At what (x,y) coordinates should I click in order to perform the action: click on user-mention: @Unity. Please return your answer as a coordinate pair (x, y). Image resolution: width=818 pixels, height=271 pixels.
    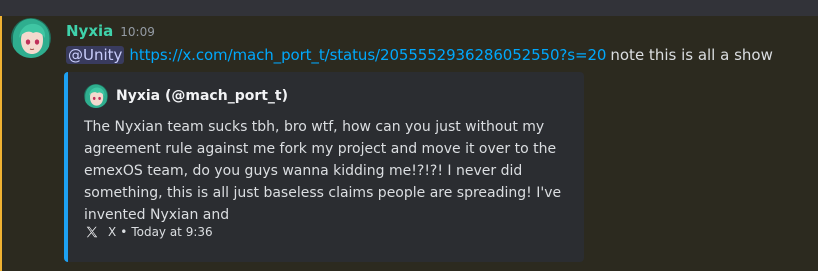
    Looking at the image, I should click on (95, 55).